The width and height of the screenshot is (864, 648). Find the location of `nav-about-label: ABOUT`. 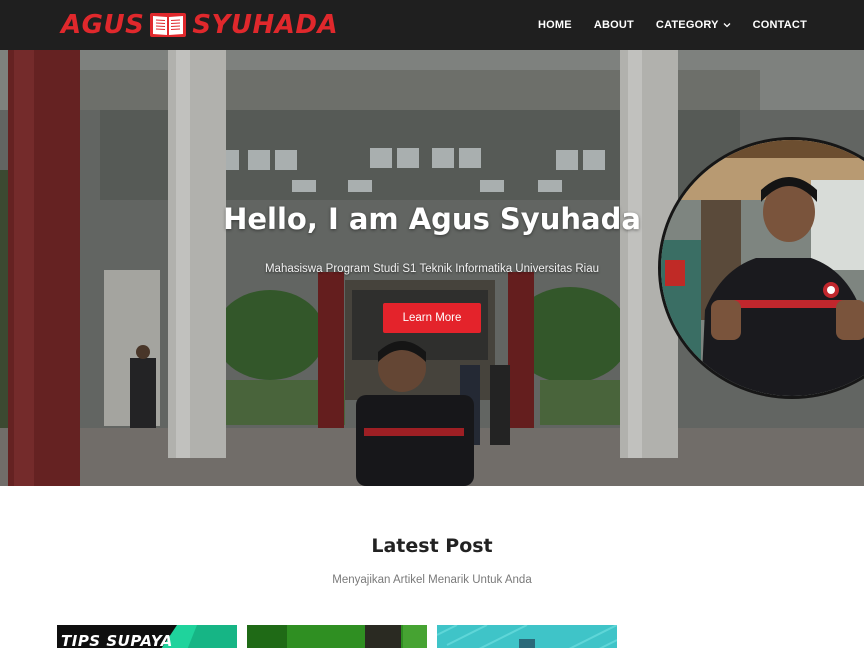

nav-about-label: ABOUT is located at coordinates (613, 25).